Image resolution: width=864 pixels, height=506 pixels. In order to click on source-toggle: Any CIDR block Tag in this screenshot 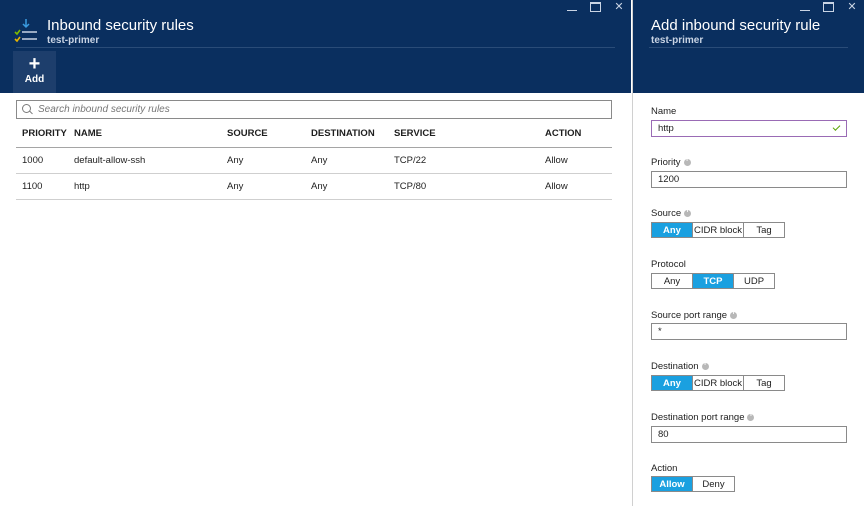, I will do `click(718, 230)`.